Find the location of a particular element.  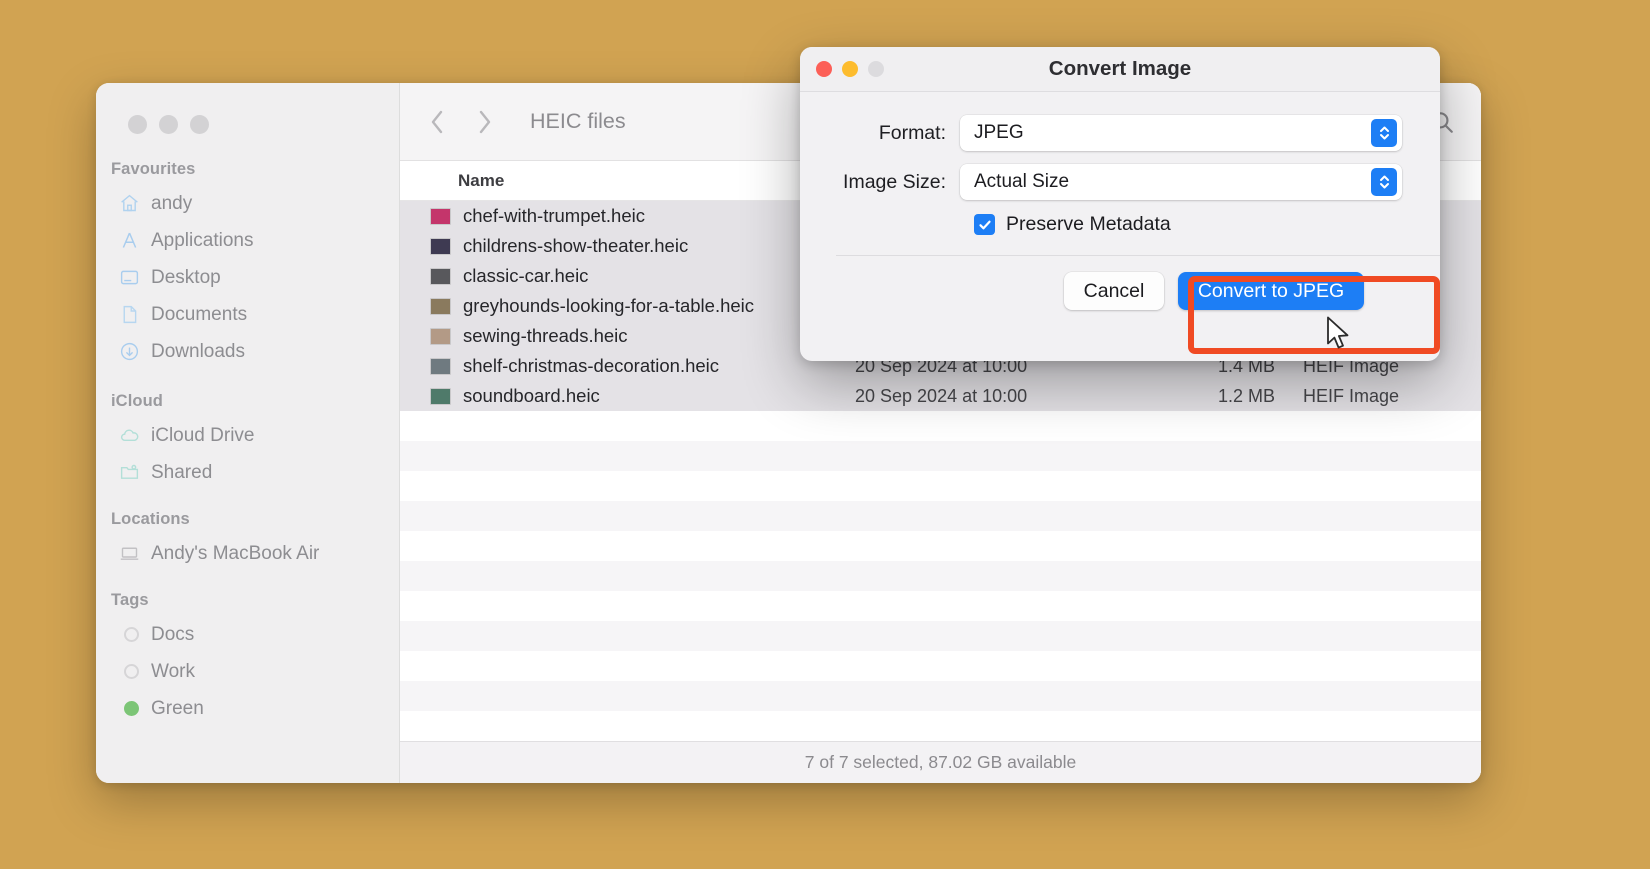

close-button is located at coordinates (137, 124).